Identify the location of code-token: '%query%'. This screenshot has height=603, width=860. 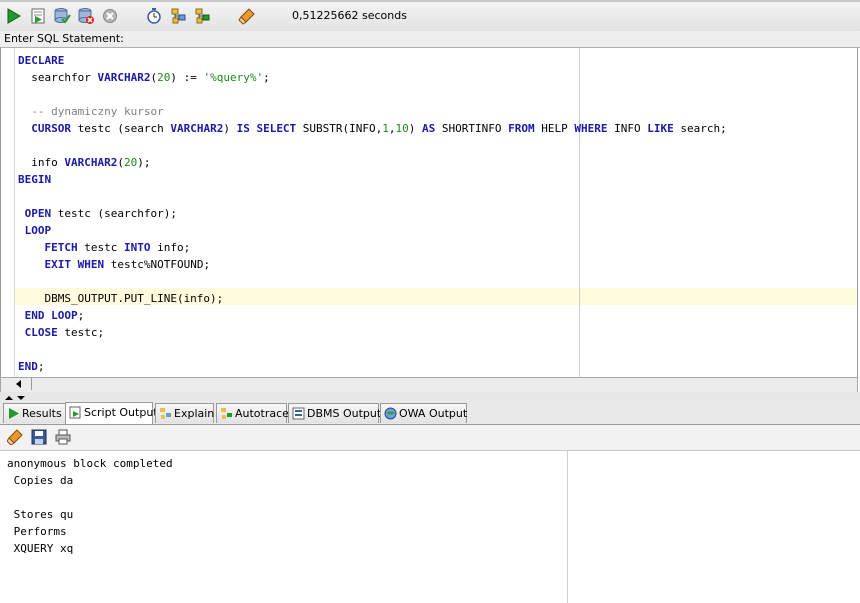
(233, 77).